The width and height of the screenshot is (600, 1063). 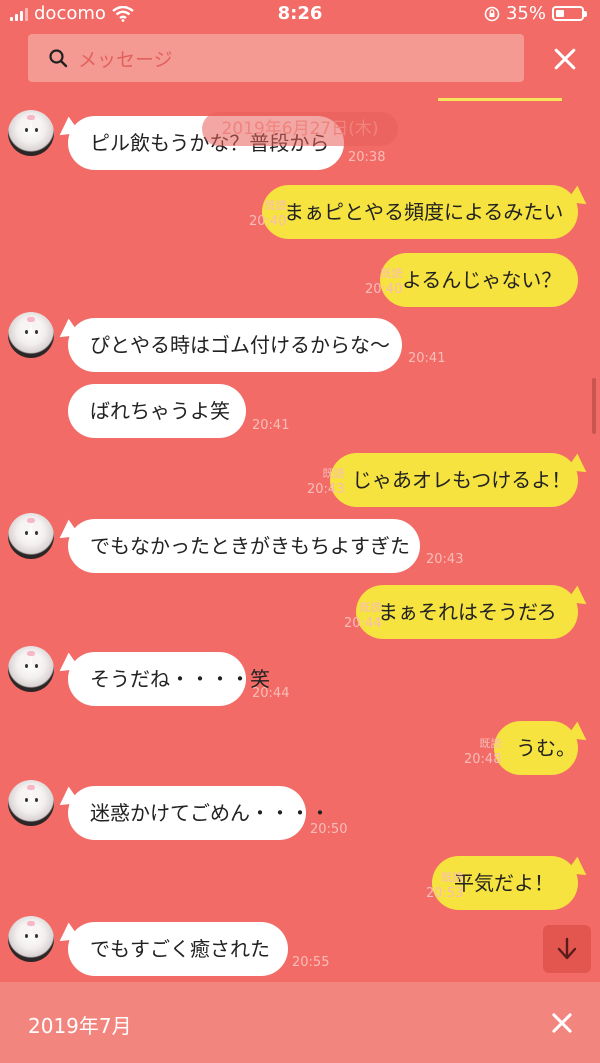 What do you see at coordinates (492, 13) in the screenshot?
I see `rotation-lock-icon` at bounding box center [492, 13].